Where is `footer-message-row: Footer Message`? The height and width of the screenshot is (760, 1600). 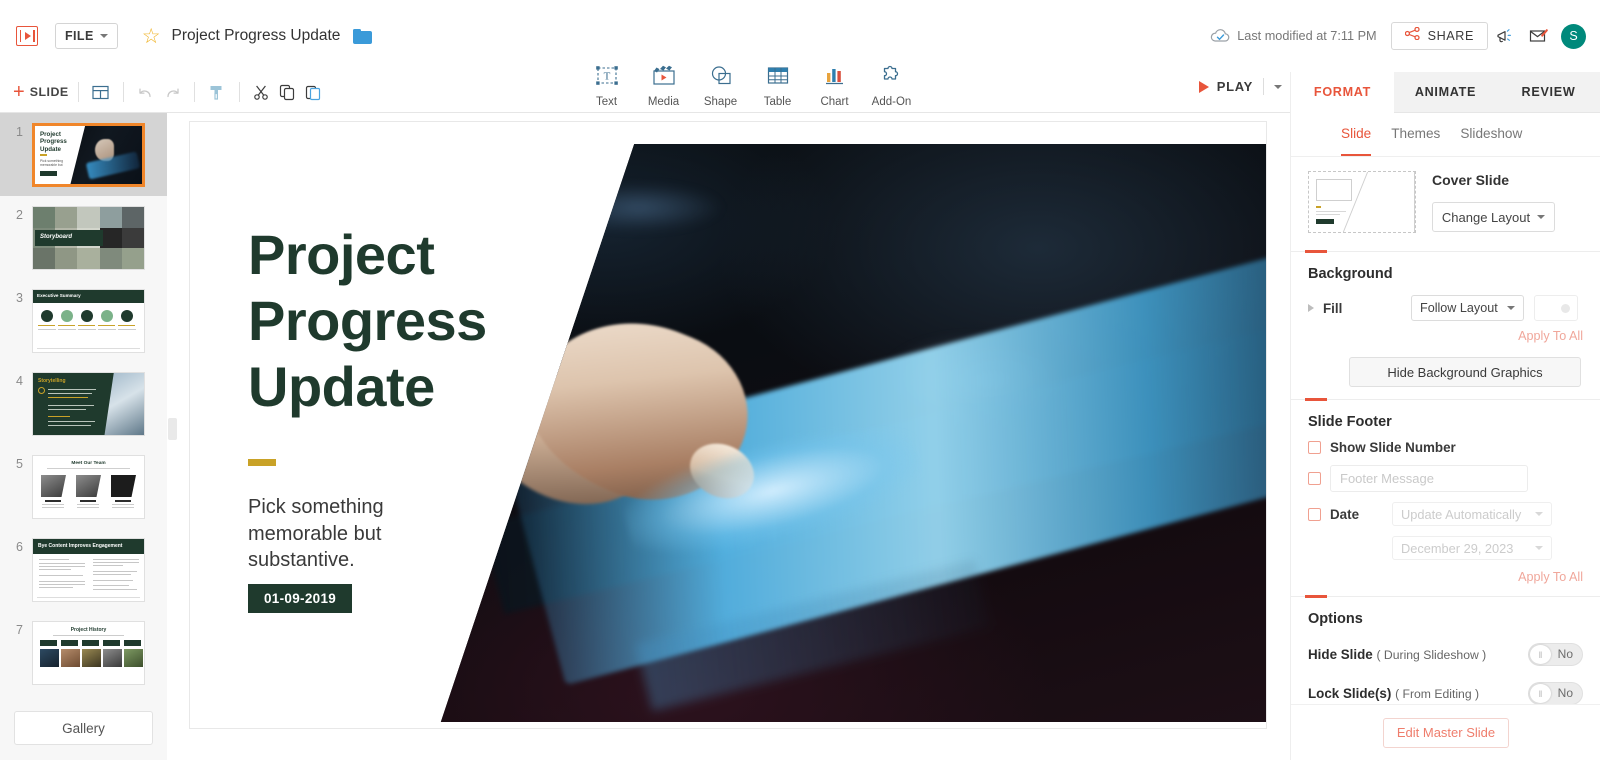
footer-message-row: Footer Message is located at coordinates (1454, 478).